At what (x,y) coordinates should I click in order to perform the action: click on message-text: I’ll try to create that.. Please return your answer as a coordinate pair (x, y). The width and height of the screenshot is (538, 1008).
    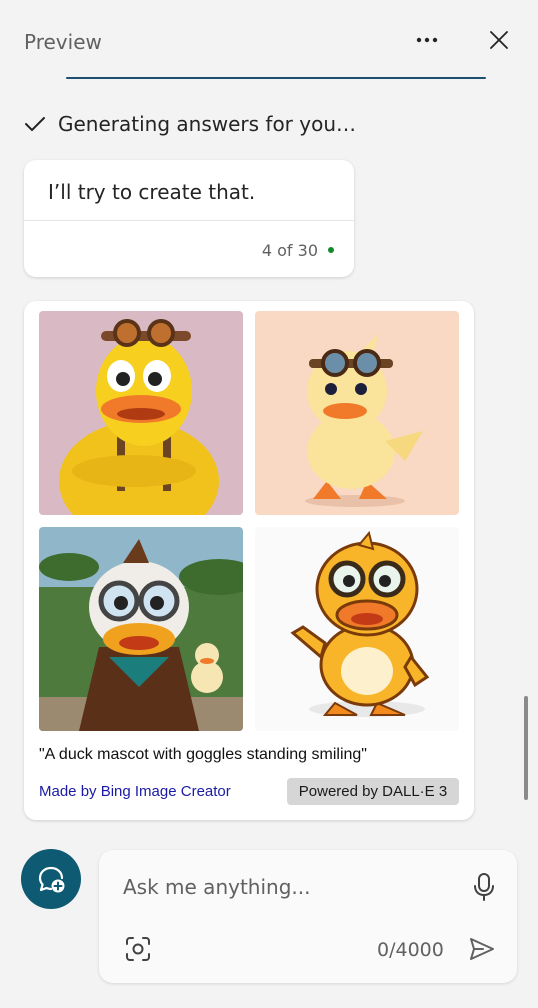
    Looking at the image, I should click on (152, 192).